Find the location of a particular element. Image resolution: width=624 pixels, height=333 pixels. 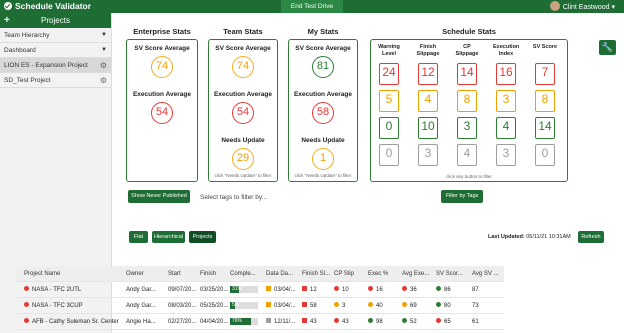

sv-text: 80 is located at coordinates (447, 306).